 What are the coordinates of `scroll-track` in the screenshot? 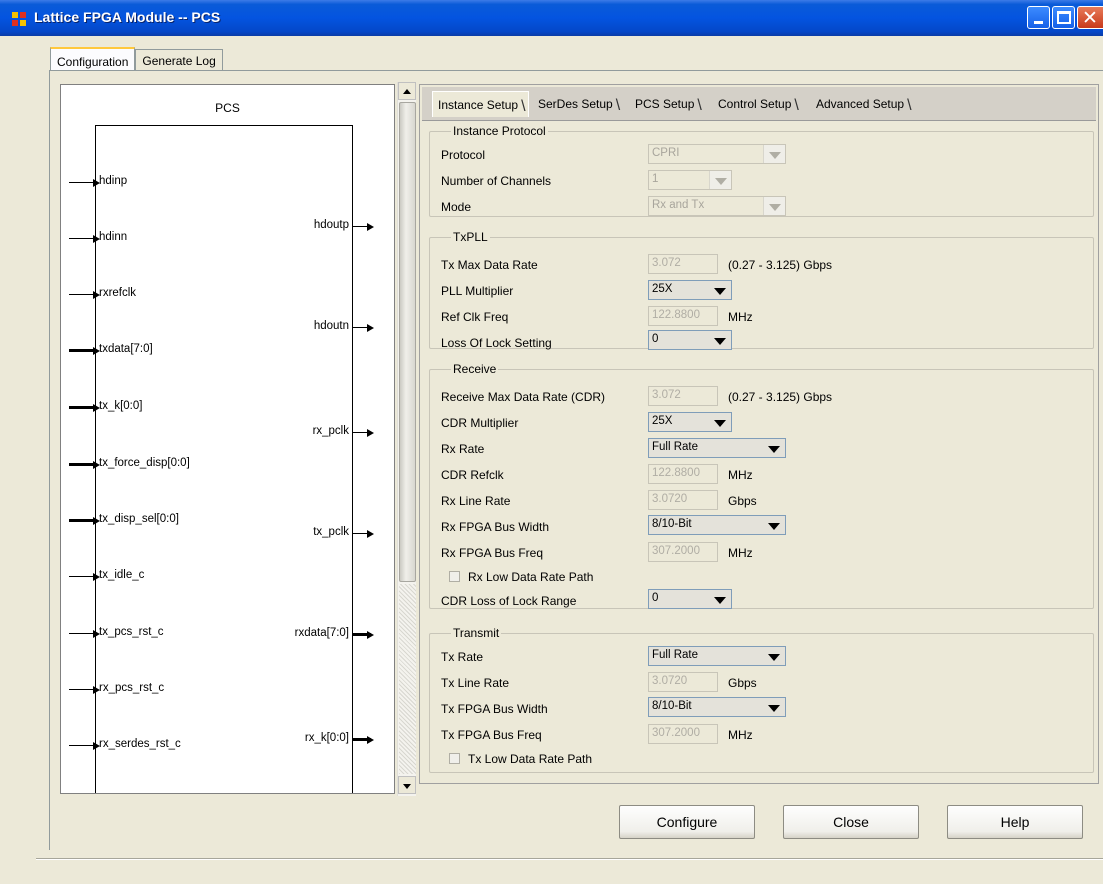 It's located at (407, 679).